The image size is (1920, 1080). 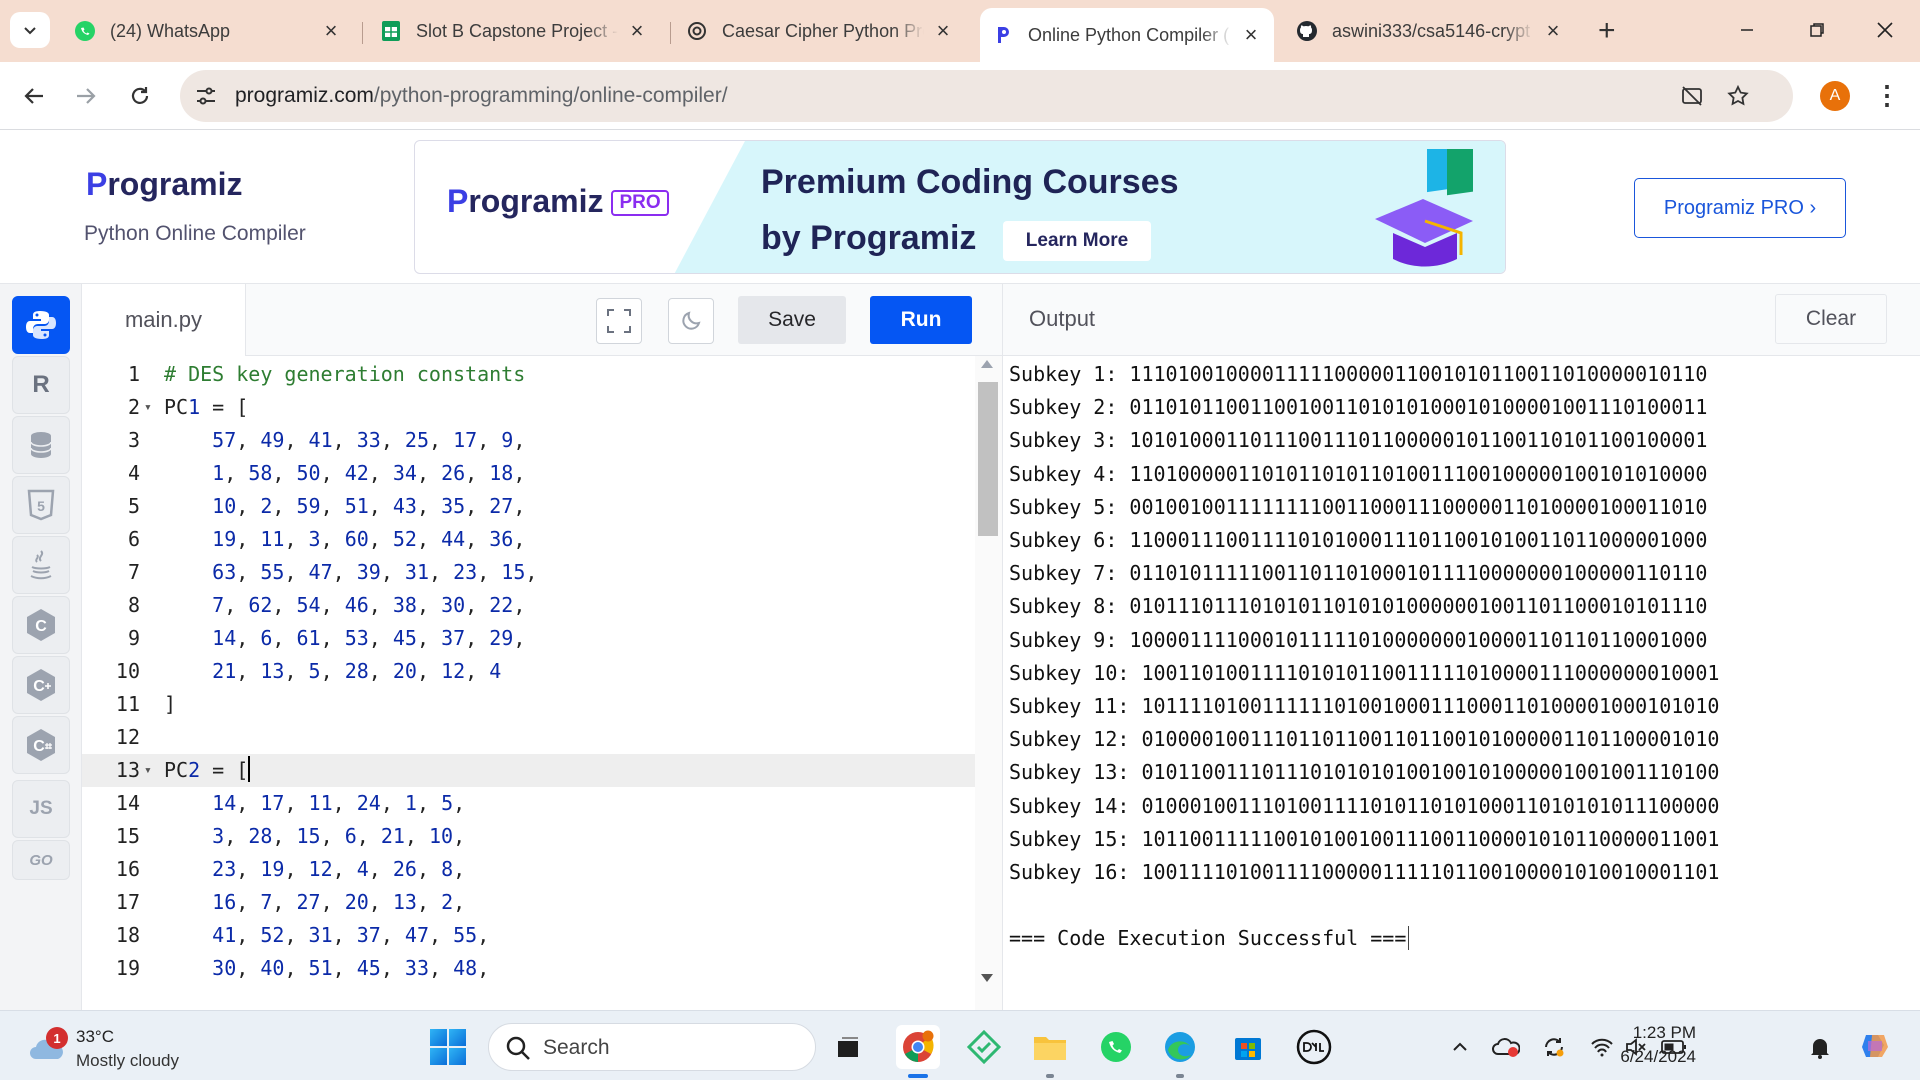 I want to click on browser-tab-programiz: Online Python Compiler ( ×, so click(x=1127, y=35).